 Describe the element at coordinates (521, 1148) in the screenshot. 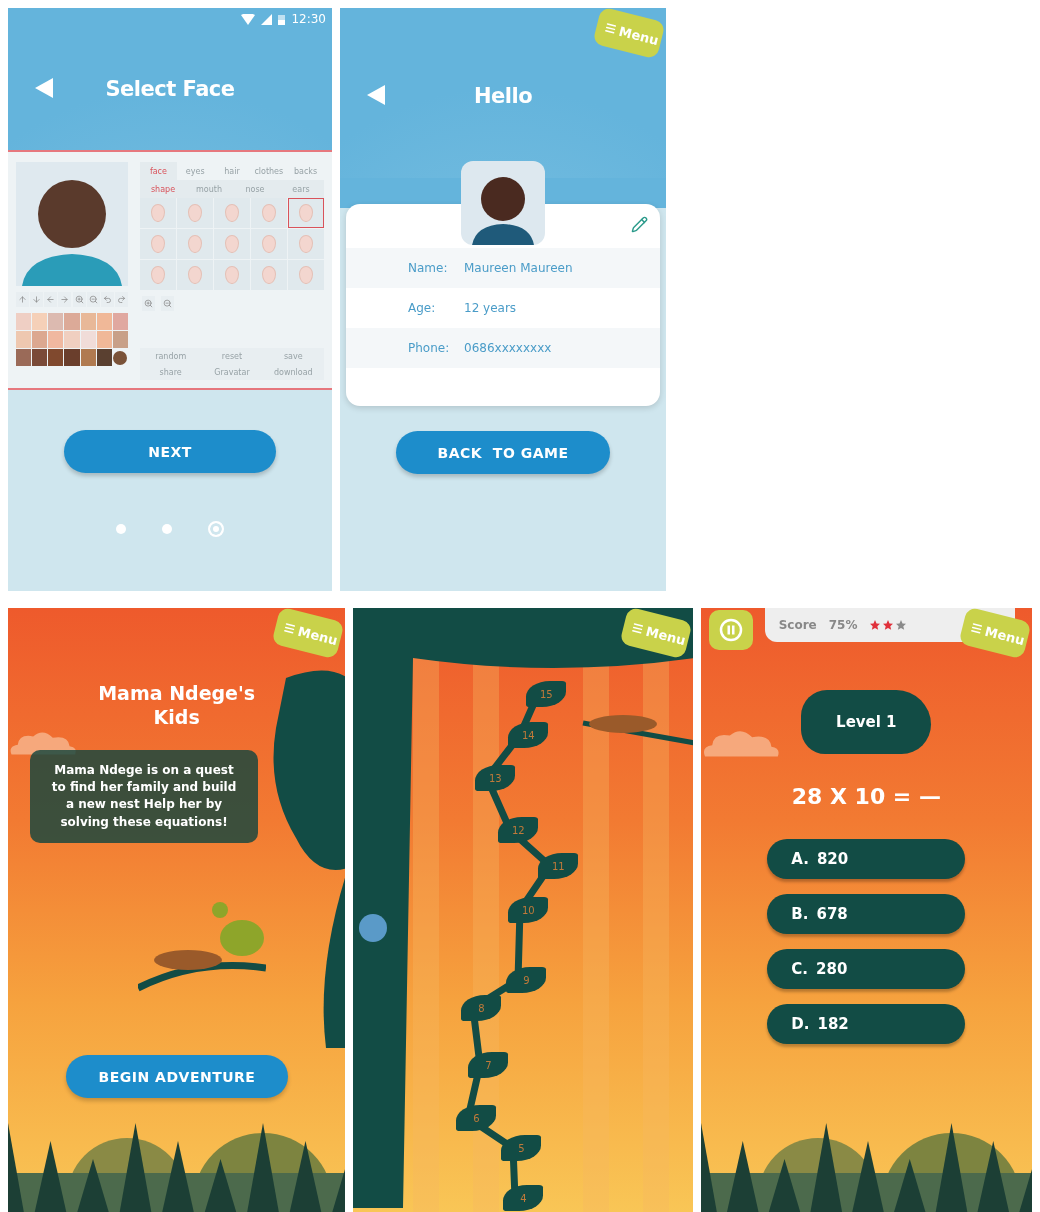

I see `level-leaf: 5` at that location.